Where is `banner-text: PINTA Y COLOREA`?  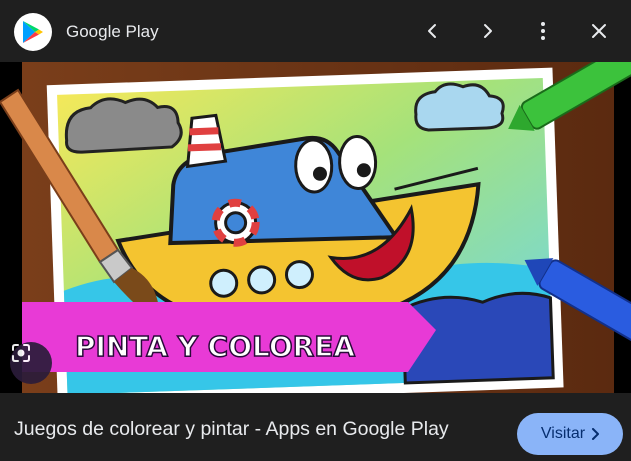
banner-text: PINTA Y COLOREA is located at coordinates (215, 346).